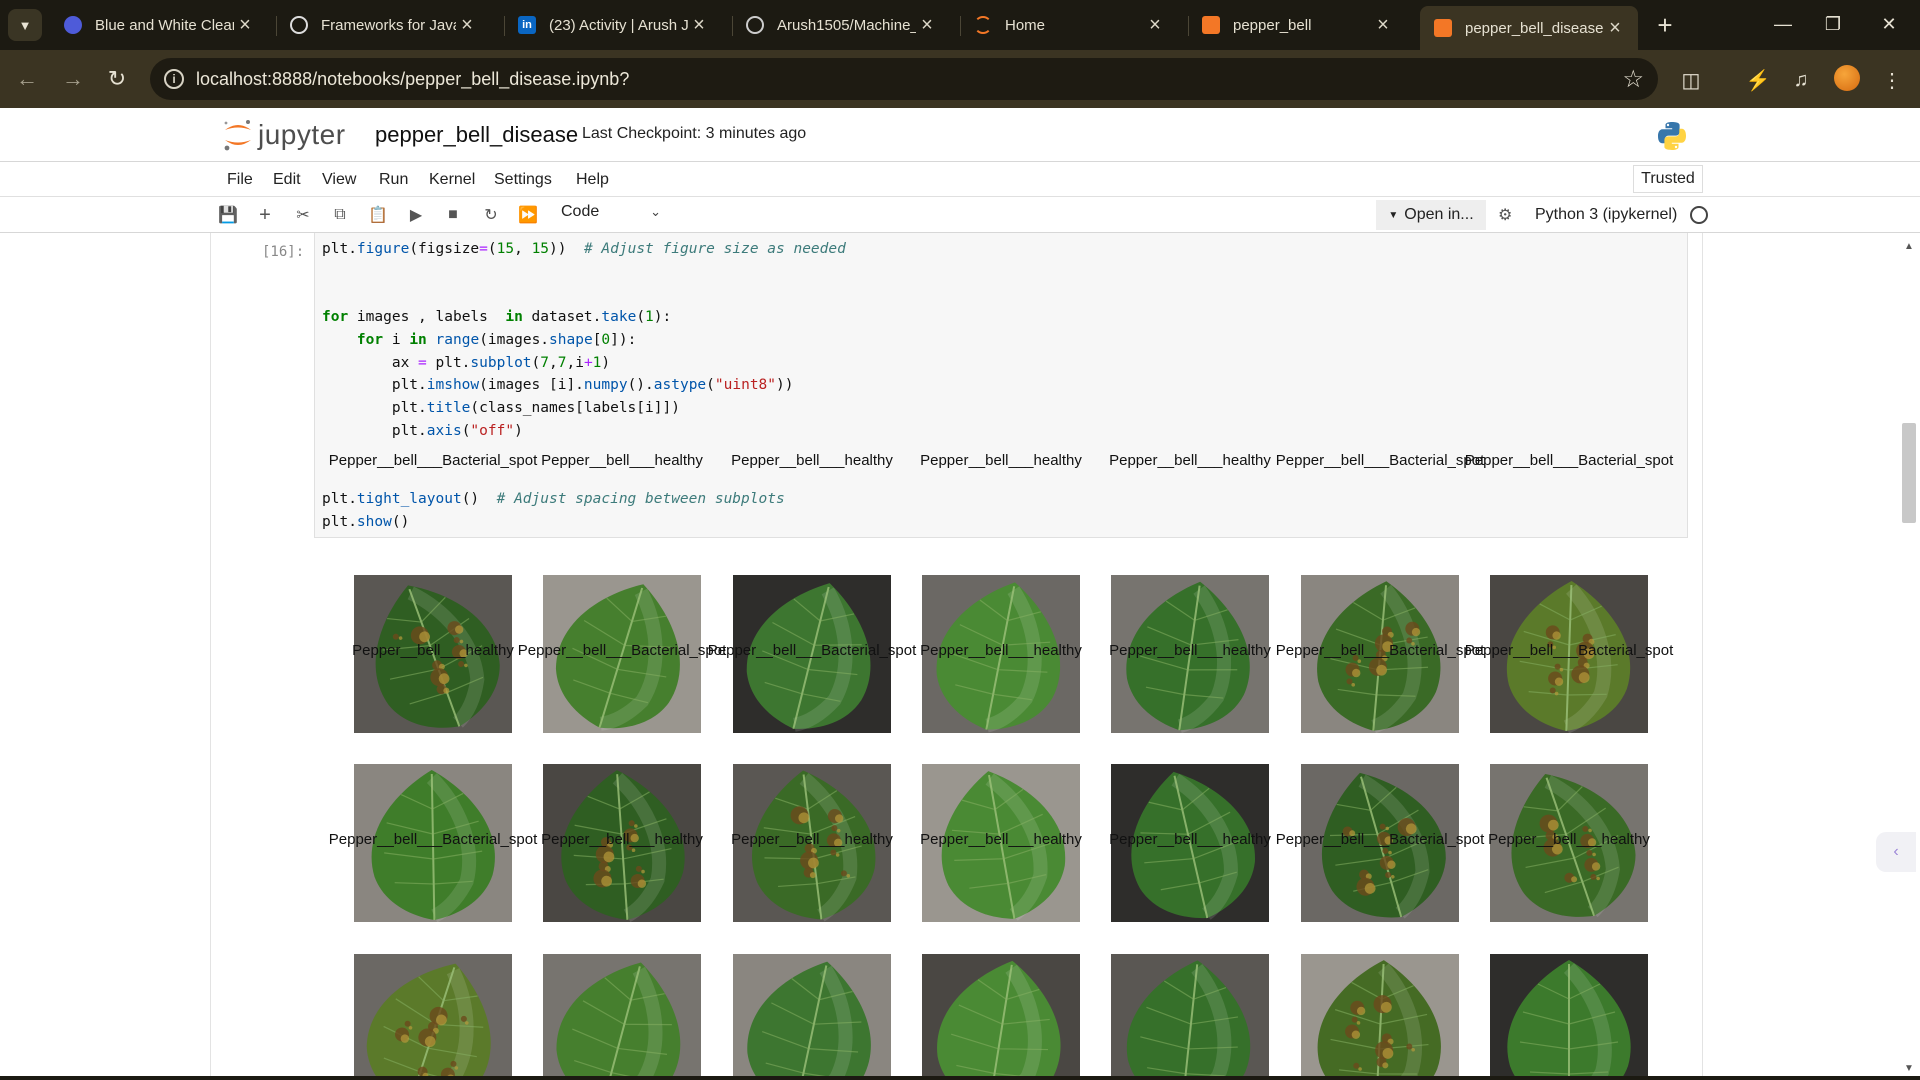 The image size is (1920, 1080). I want to click on collapse-icon: ‹, so click(1896, 851).